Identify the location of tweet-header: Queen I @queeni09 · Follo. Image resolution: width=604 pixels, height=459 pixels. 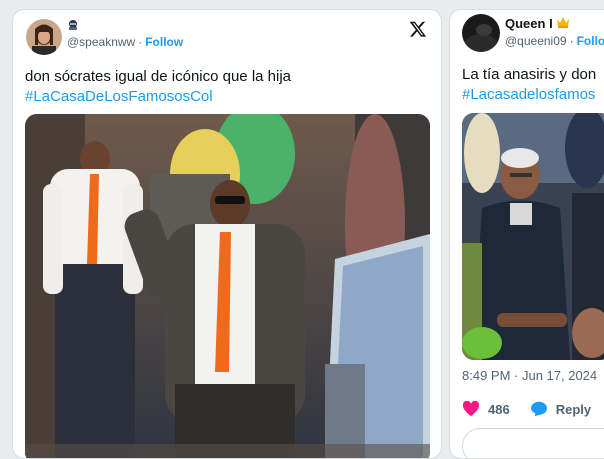
(533, 33).